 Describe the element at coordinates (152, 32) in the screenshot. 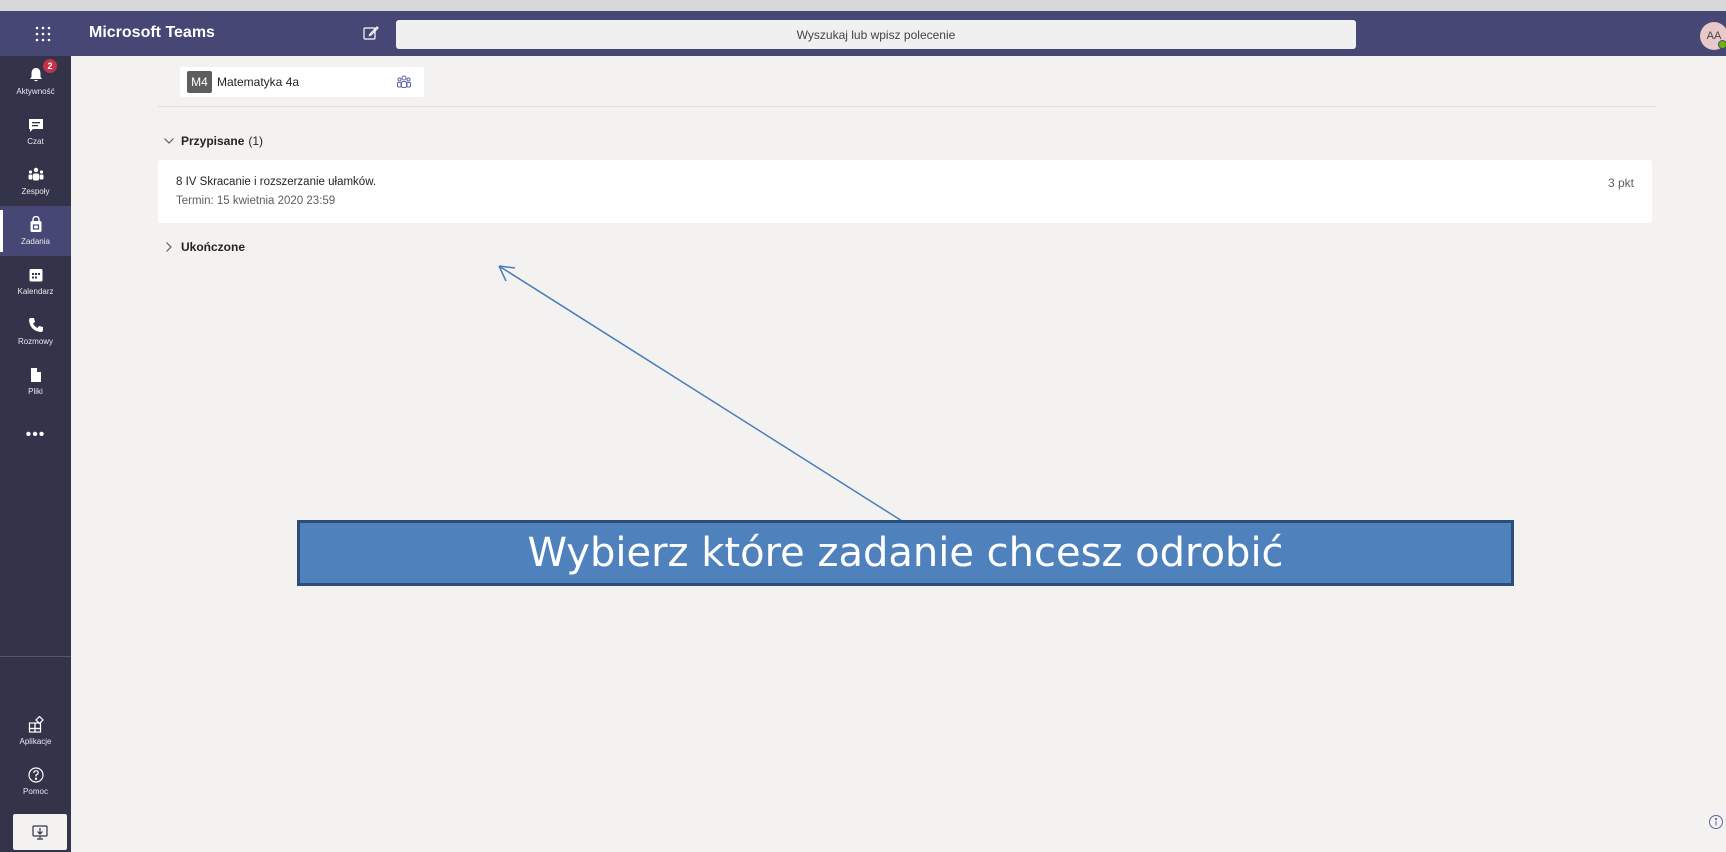

I see `app-title: Microsoft Teams` at that location.